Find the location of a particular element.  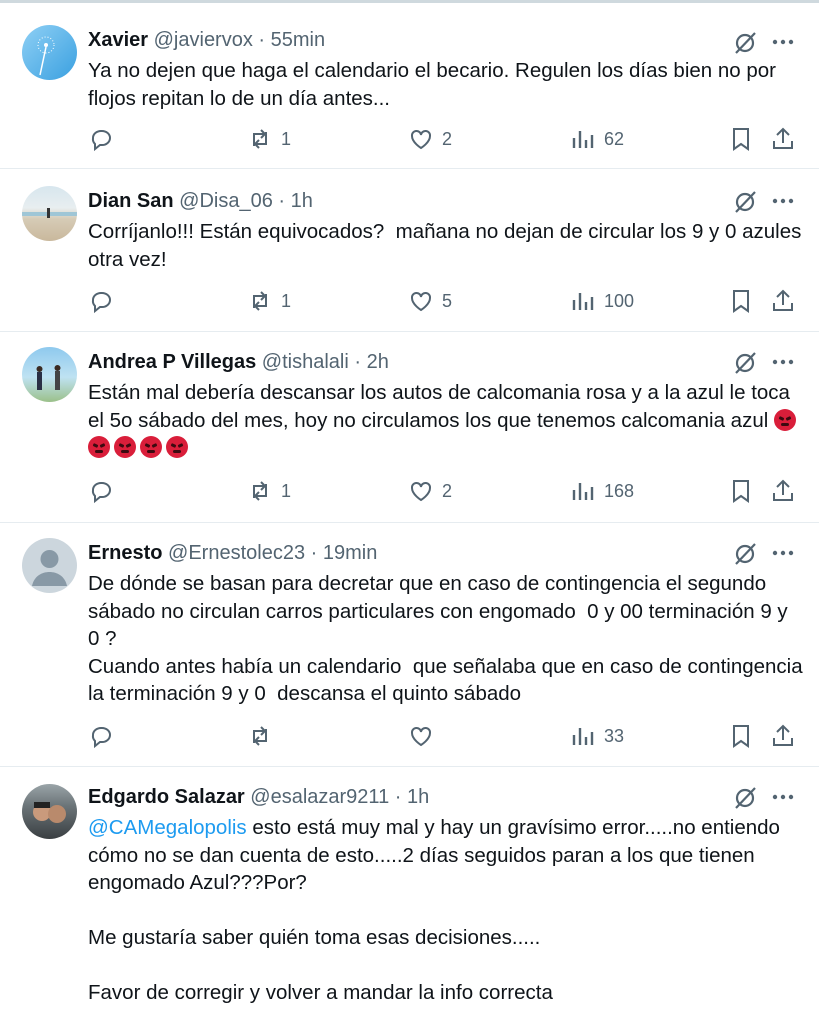

retweet-button is located at coordinates (264, 736).